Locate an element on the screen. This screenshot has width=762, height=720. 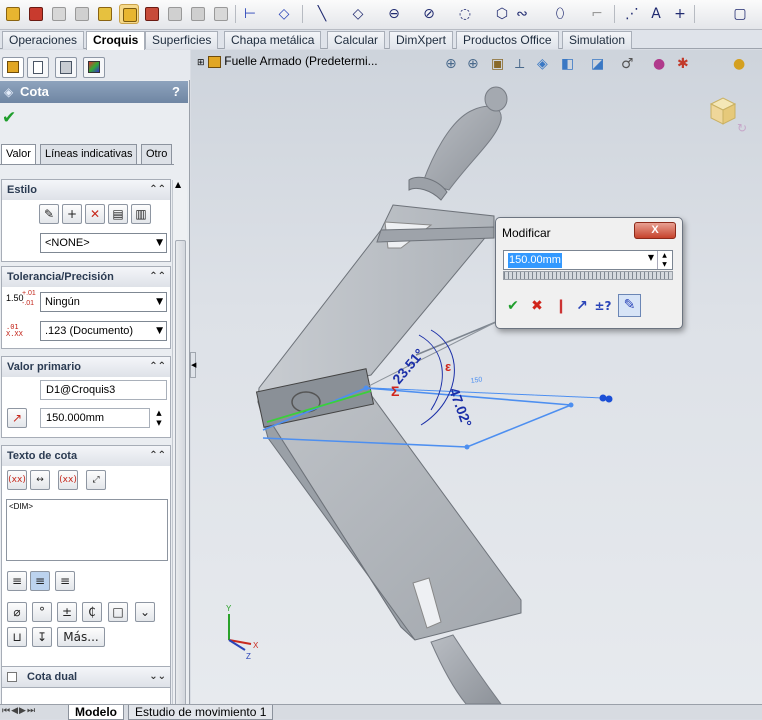
expand-icon: ⌄⌄ is located at coordinates (157, 676).